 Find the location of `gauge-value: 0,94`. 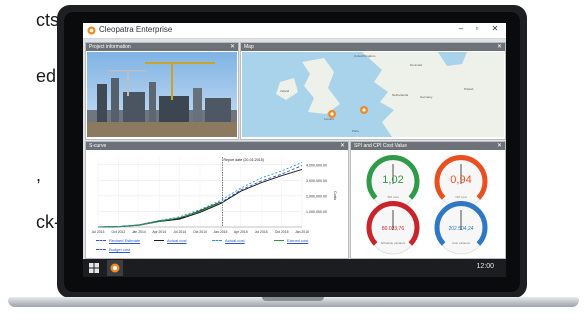

gauge-value: 0,94 is located at coordinates (461, 180).